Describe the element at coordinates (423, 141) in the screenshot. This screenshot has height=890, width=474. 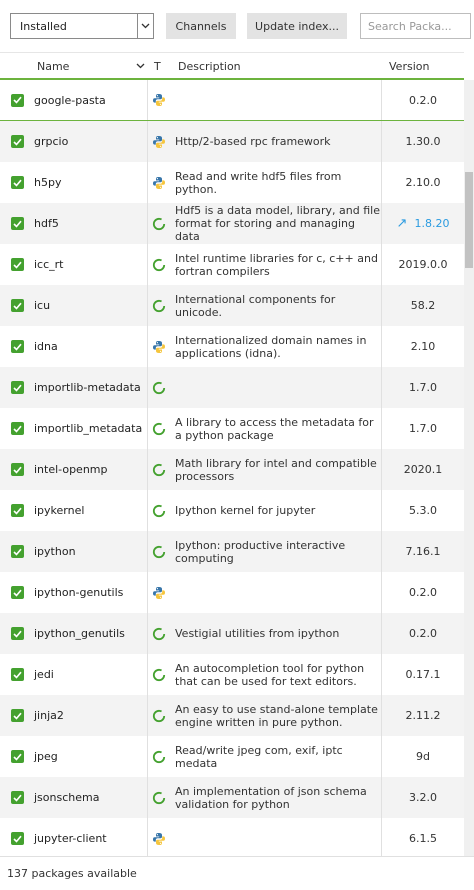
I see `version-label: 1.30.0` at that location.